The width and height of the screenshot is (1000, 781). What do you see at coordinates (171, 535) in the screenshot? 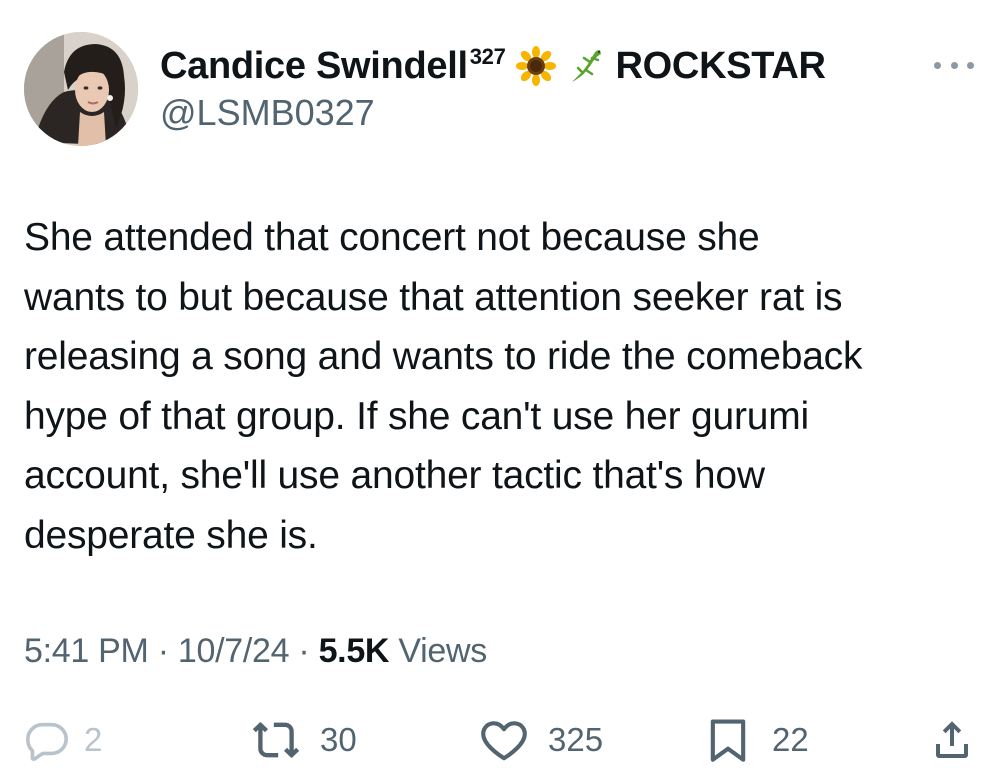
I see `tweet-line: desperate she is.` at bounding box center [171, 535].